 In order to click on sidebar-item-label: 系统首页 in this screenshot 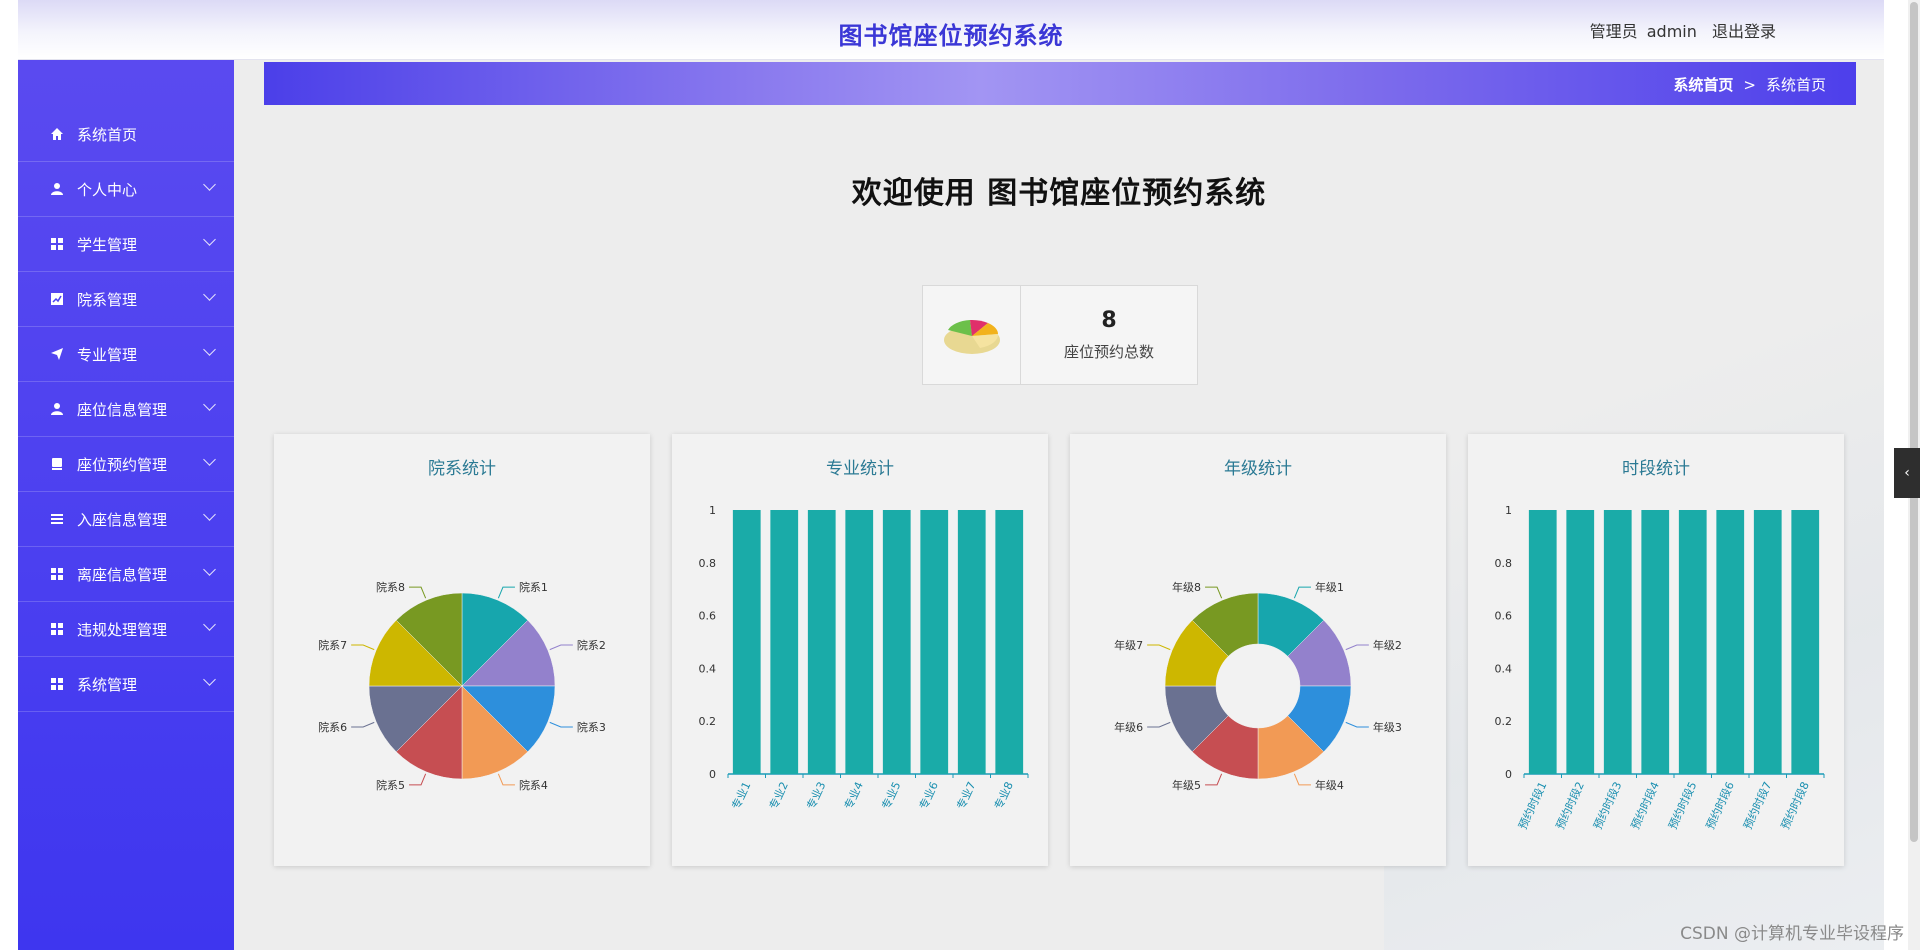, I will do `click(107, 134)`.